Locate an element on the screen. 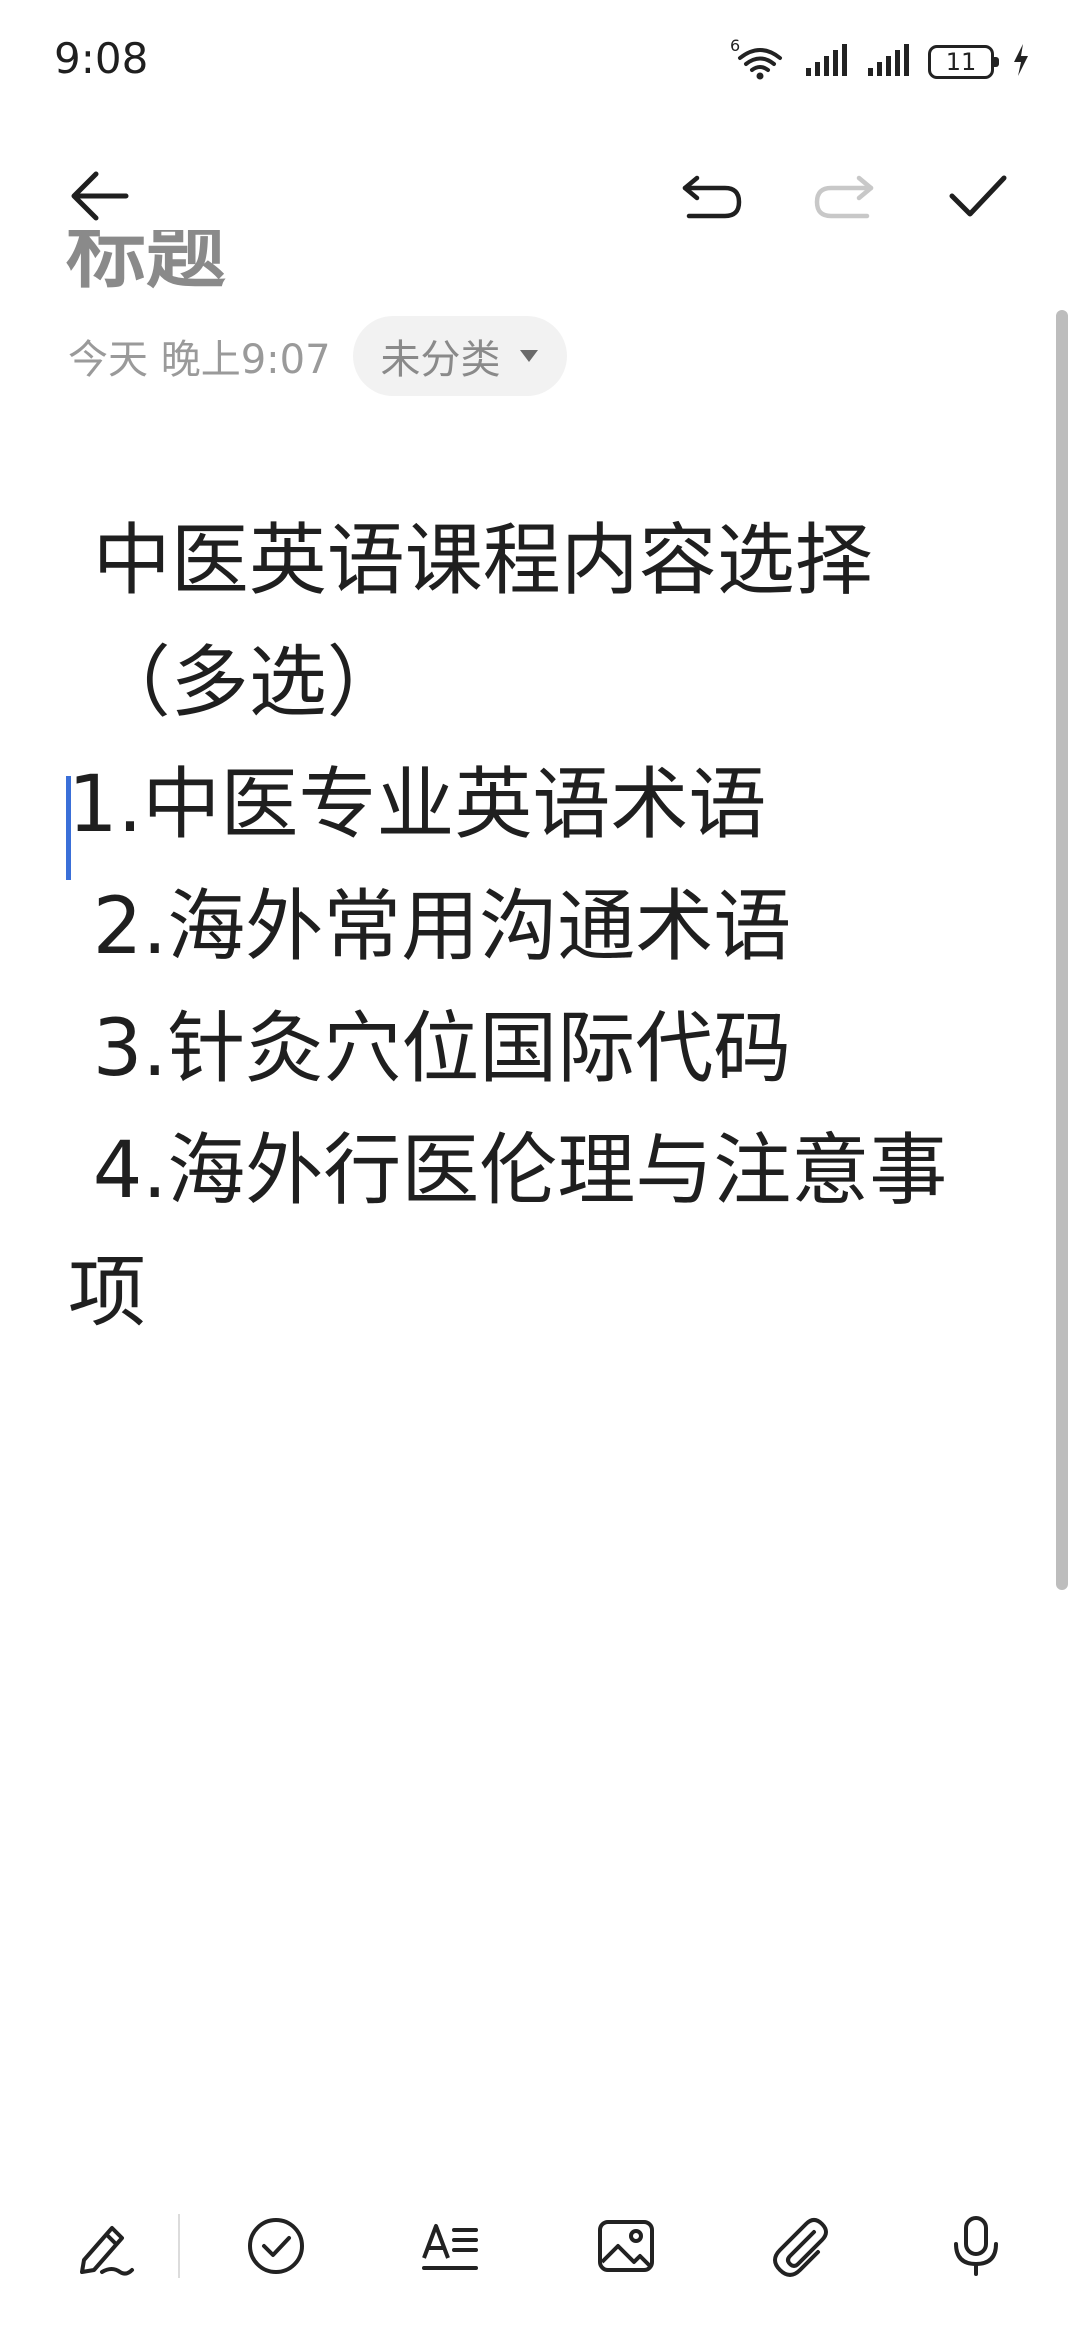  checkmark-icon is located at coordinates (978, 196).